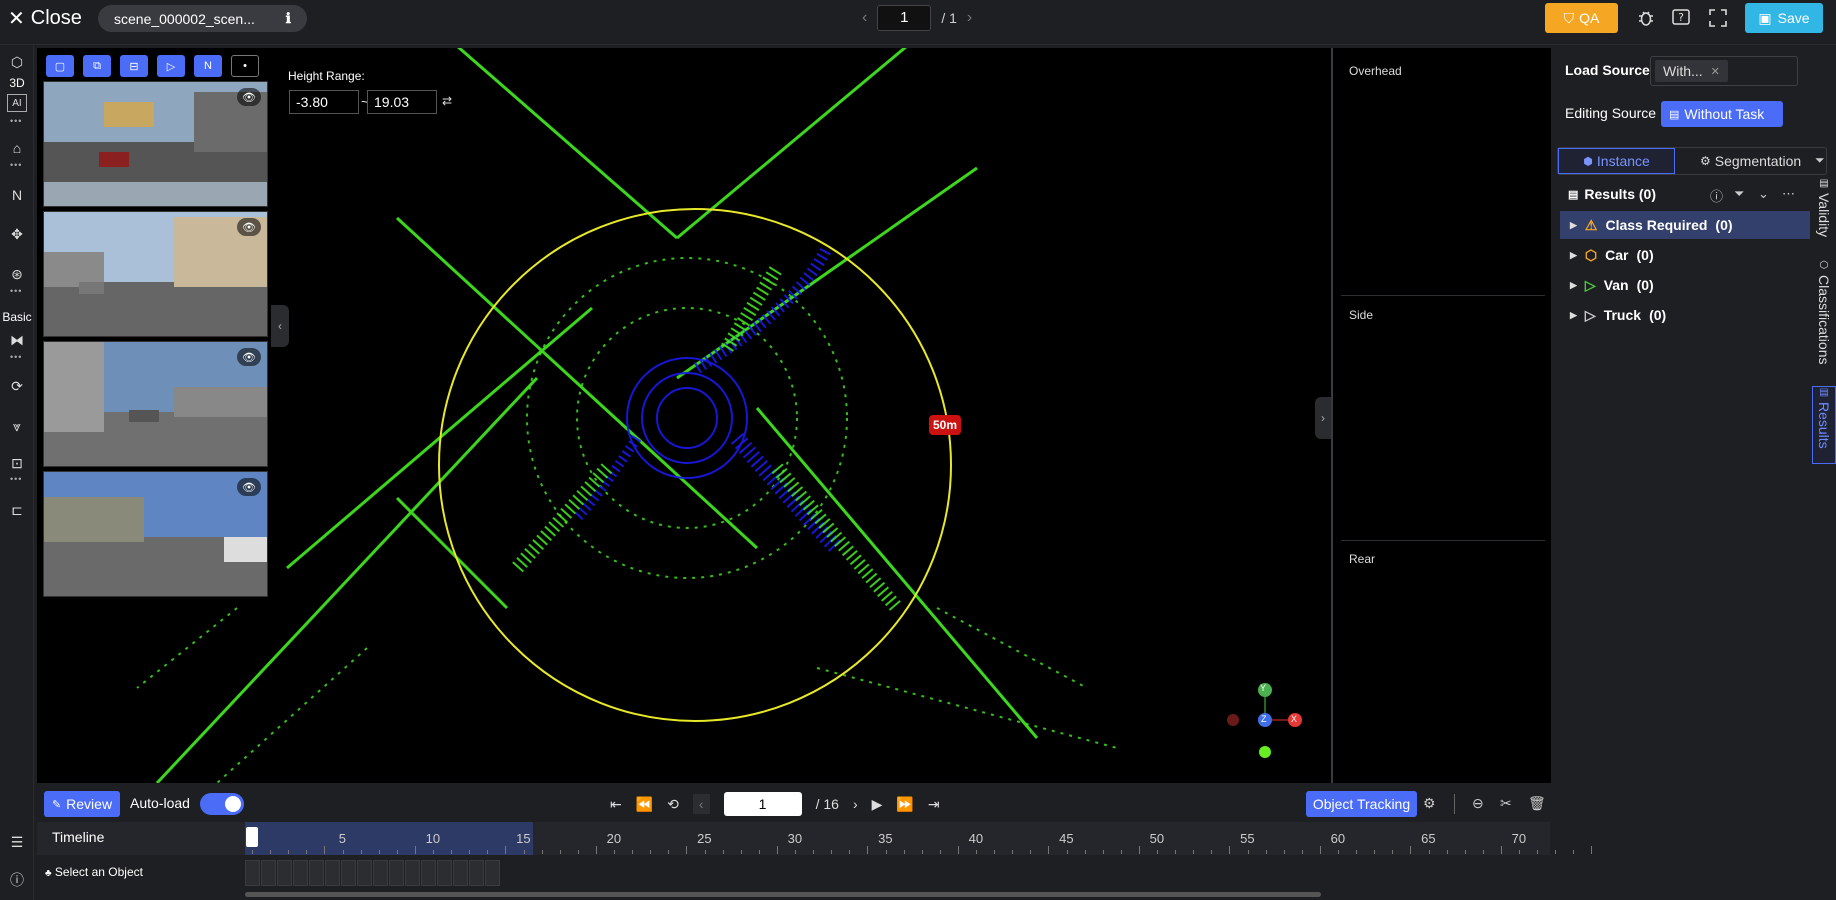 Image resolution: width=1836 pixels, height=900 pixels. I want to click on timeline-playhead, so click(252, 837).